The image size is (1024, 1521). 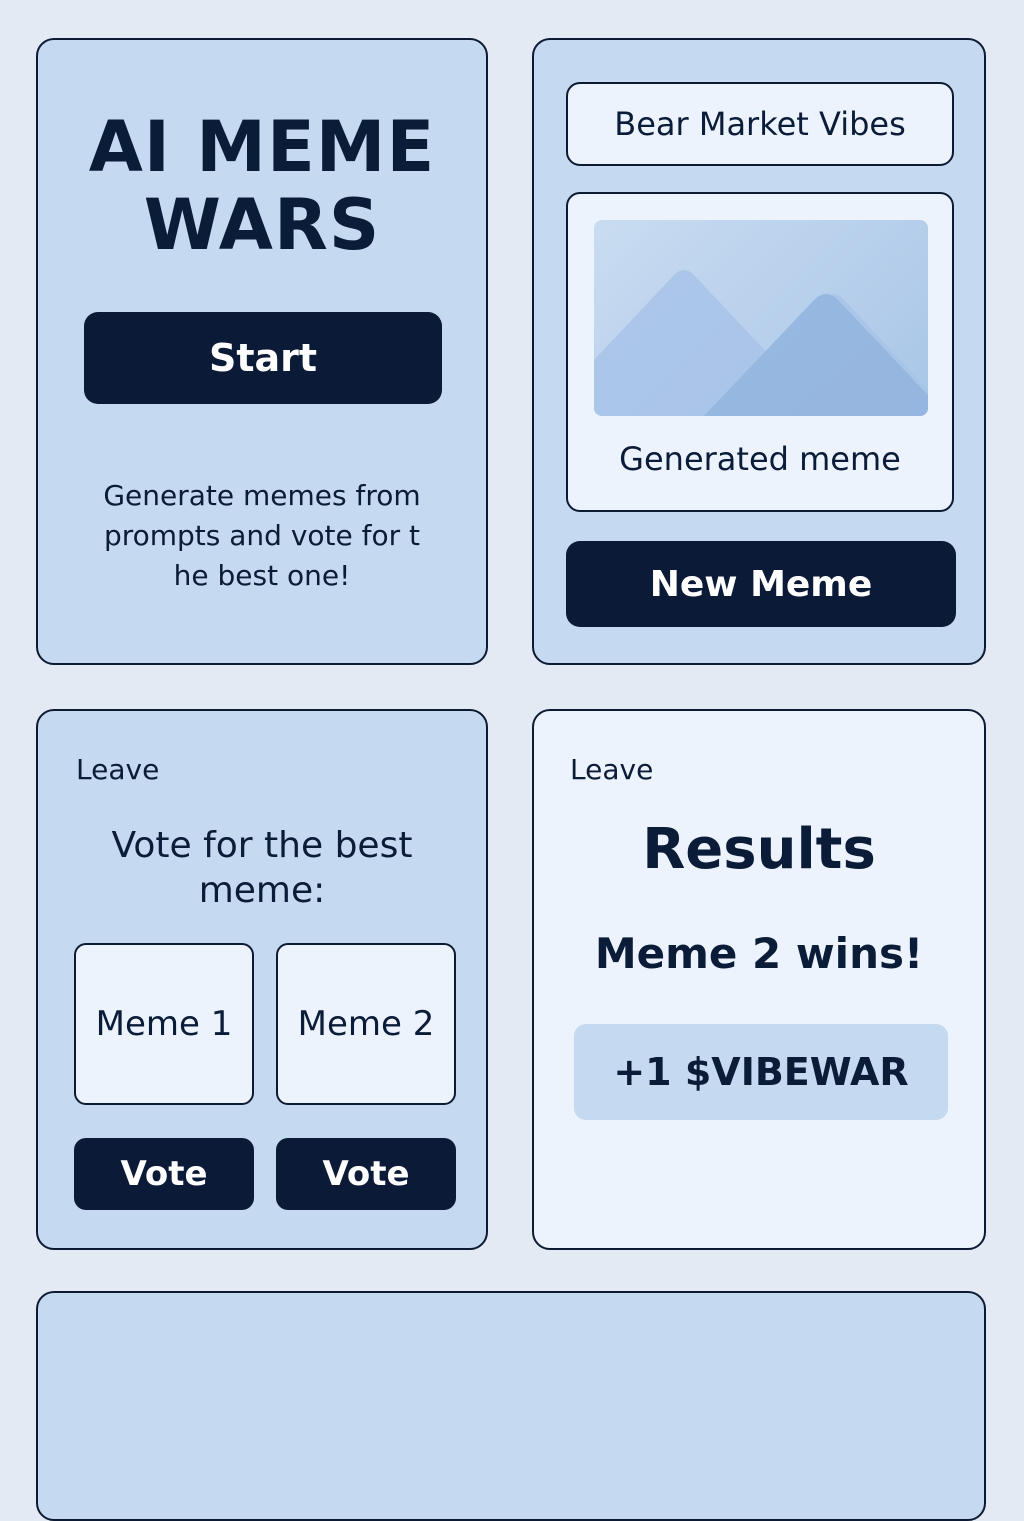 What do you see at coordinates (760, 459) in the screenshot?
I see `meme-caption: Generated meme` at bounding box center [760, 459].